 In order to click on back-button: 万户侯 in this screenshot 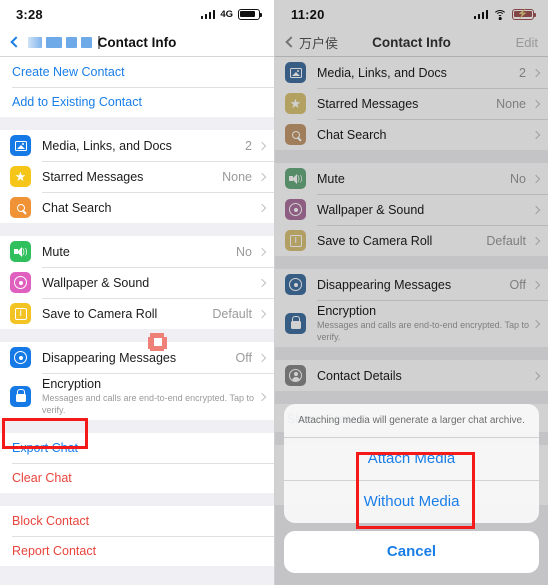, I will do `click(311, 42)`.